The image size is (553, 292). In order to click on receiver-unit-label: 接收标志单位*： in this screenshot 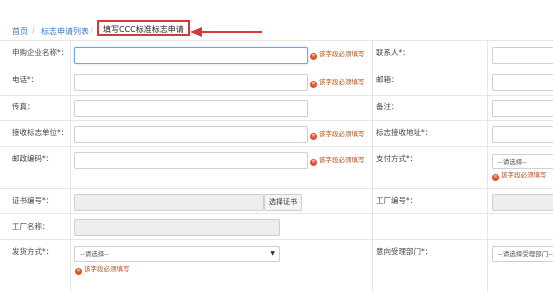, I will do `click(40, 132)`.